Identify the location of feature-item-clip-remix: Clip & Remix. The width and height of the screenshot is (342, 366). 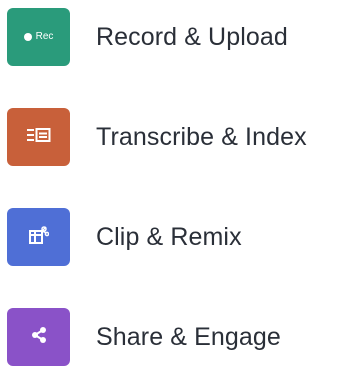
(124, 237).